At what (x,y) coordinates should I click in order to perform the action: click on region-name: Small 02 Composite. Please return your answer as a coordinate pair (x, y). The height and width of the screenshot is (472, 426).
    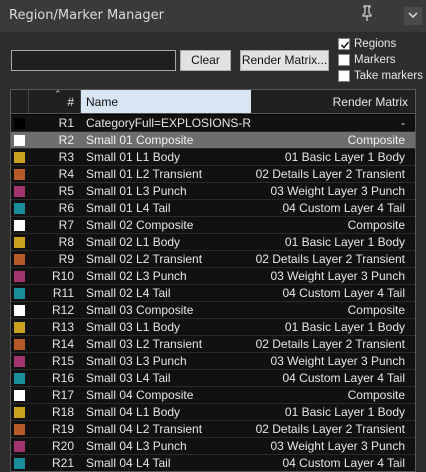
    Looking at the image, I should click on (168, 225).